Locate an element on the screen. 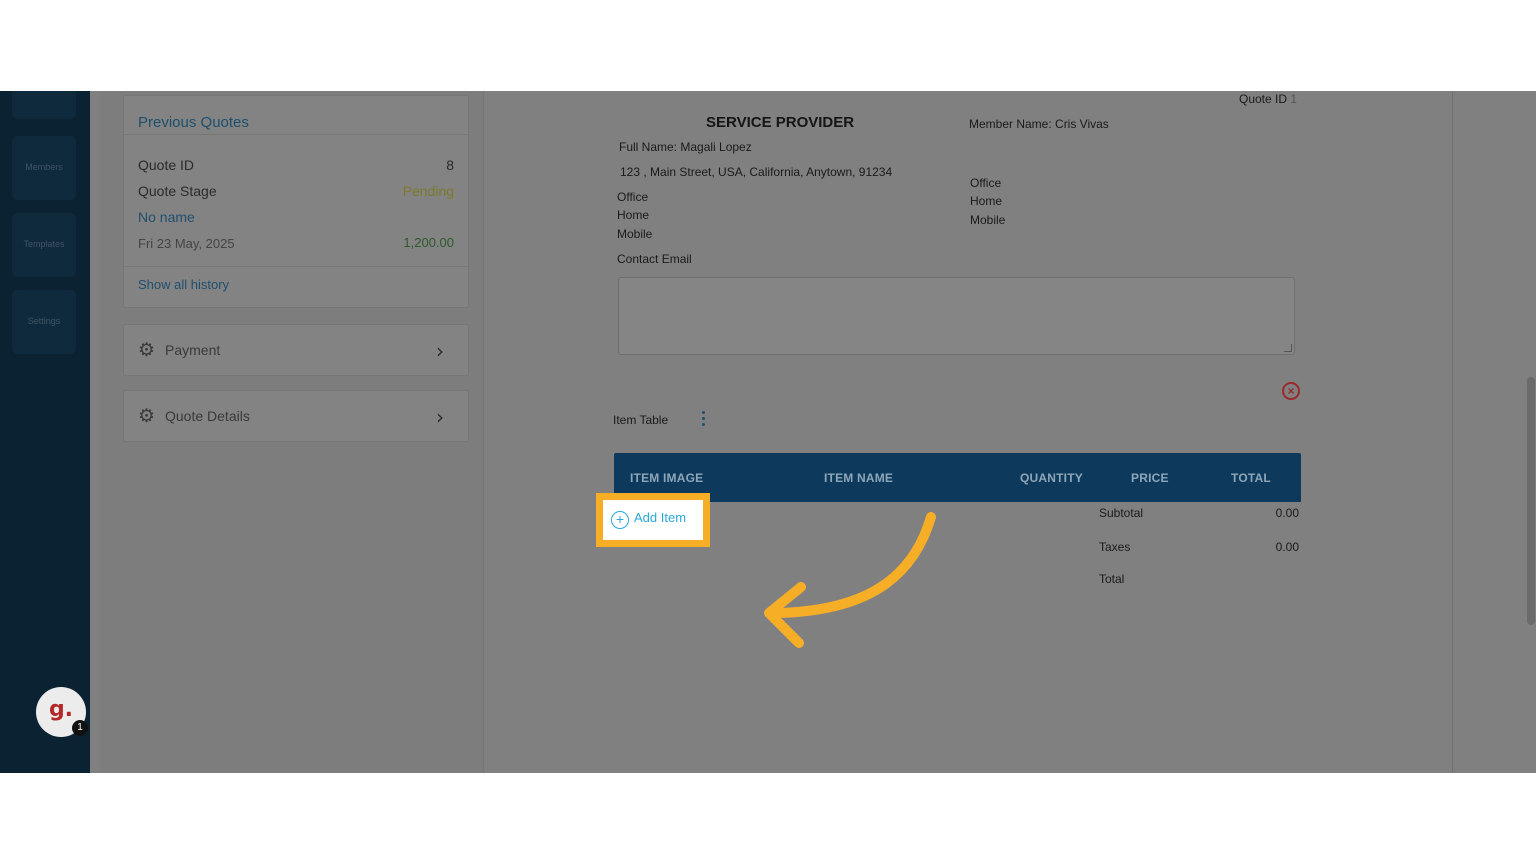  provider-home: Home is located at coordinates (633, 215).